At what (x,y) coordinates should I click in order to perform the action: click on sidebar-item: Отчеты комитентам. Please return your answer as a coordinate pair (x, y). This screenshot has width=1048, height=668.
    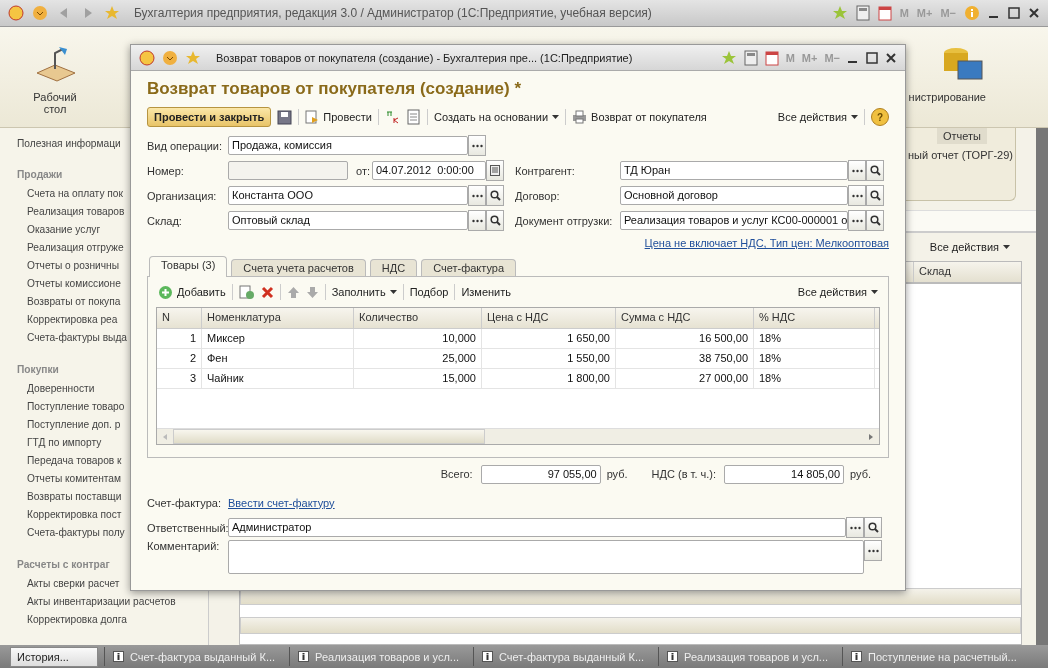
    Looking at the image, I should click on (74, 482).